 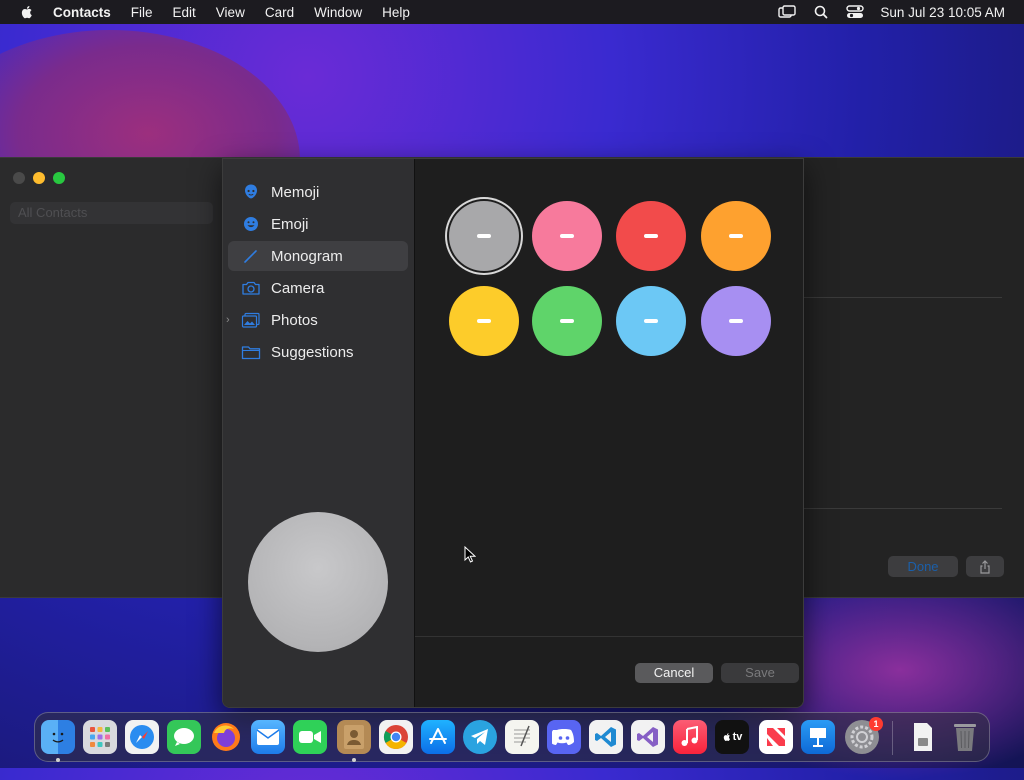 I want to click on mail-icon, so click(x=268, y=737).